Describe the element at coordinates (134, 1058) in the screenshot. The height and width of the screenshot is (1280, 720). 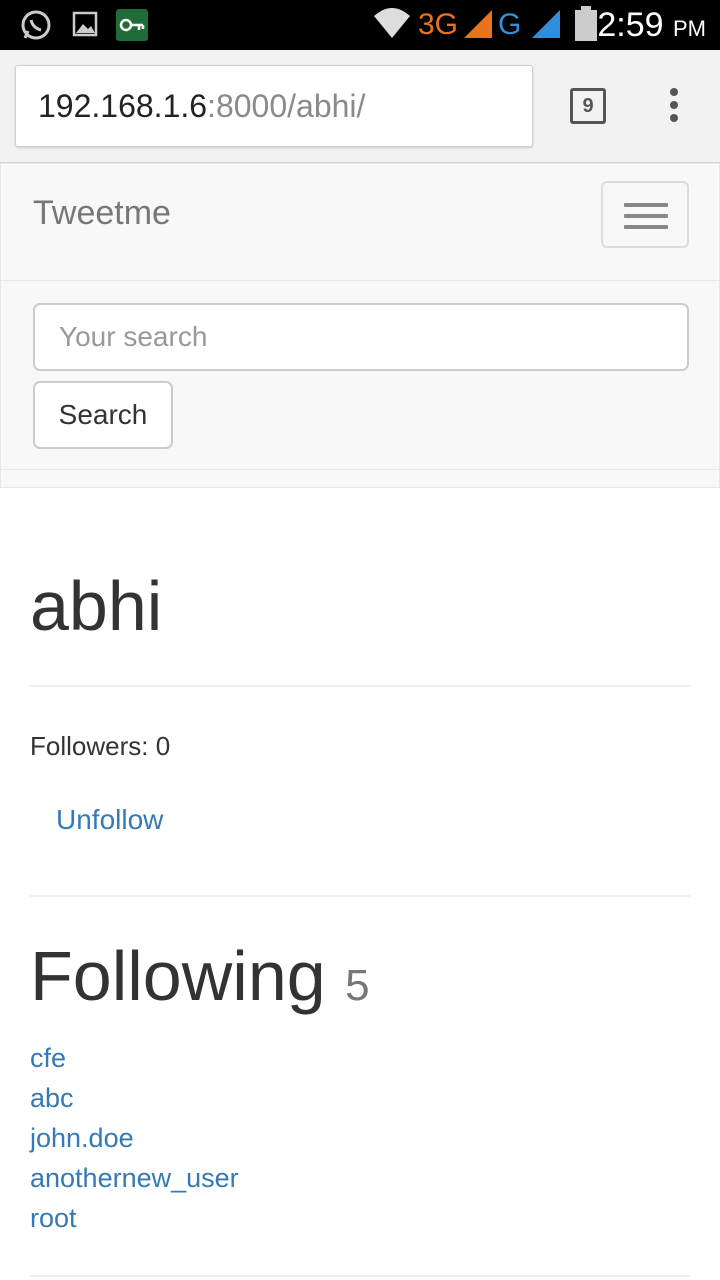
I see `list-item: cfe` at that location.